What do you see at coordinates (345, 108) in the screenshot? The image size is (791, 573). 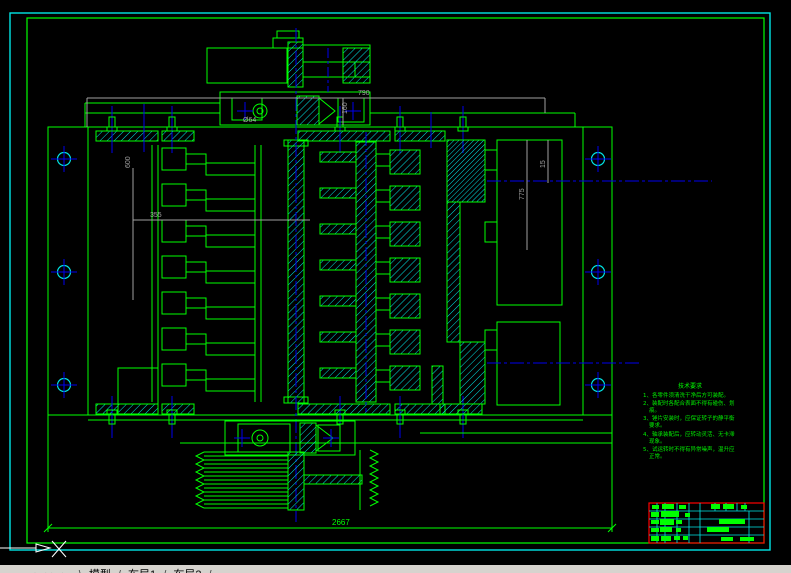 I see `dim-bearing-height: 160` at bounding box center [345, 108].